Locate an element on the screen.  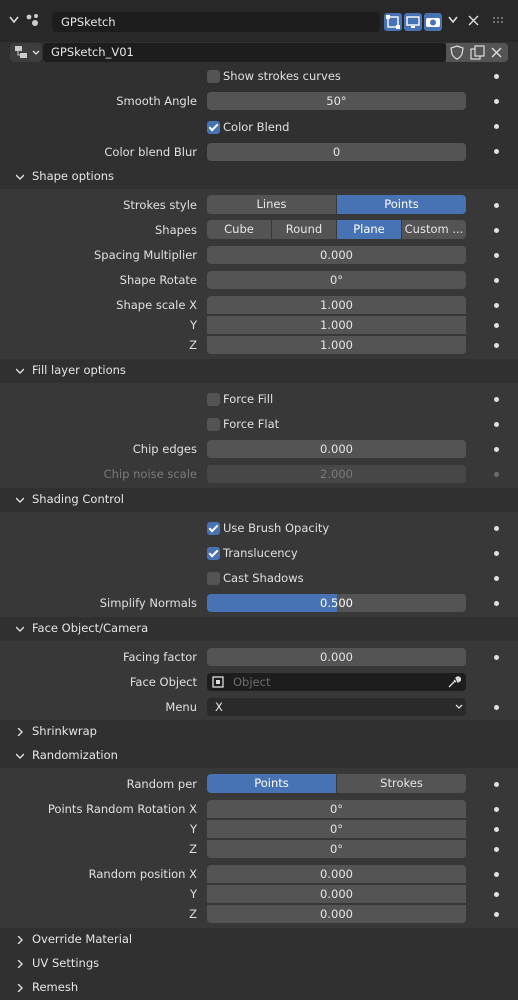
menu-dropdown: X is located at coordinates (336, 707).